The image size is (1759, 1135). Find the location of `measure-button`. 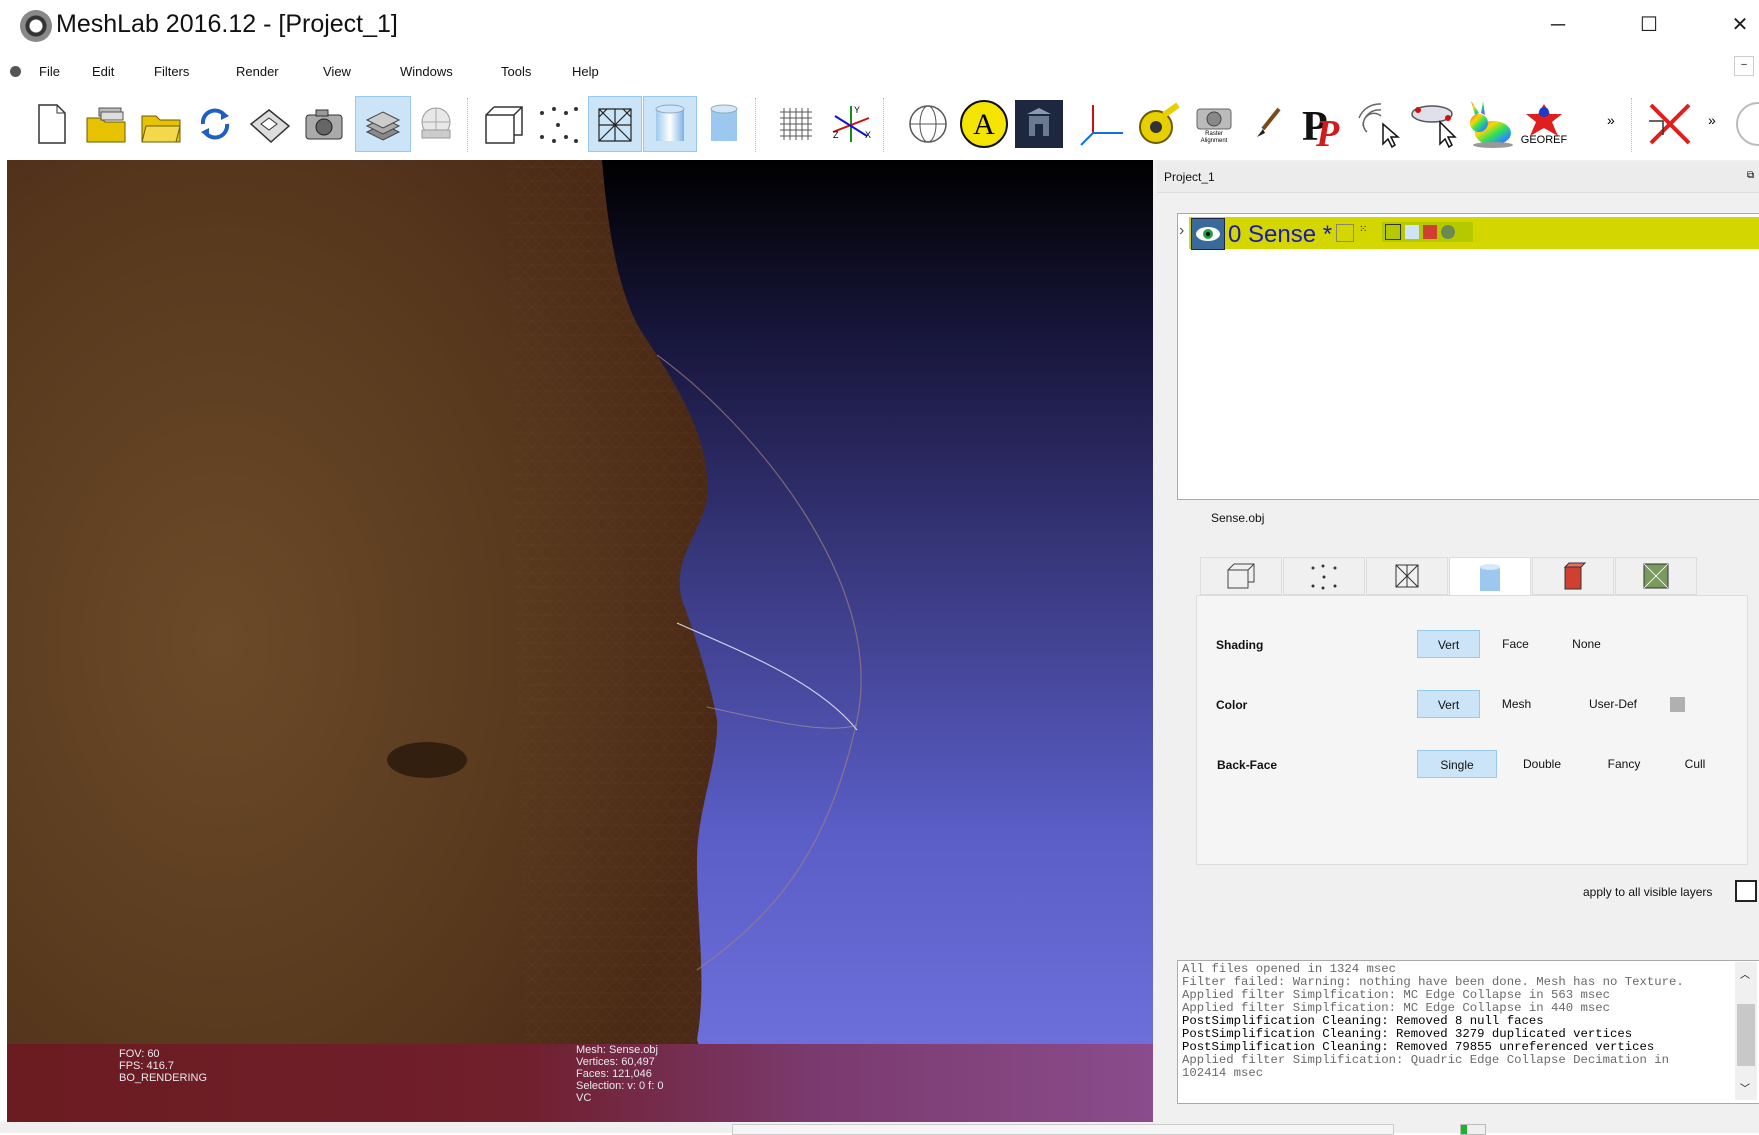

measure-button is located at coordinates (1157, 124).